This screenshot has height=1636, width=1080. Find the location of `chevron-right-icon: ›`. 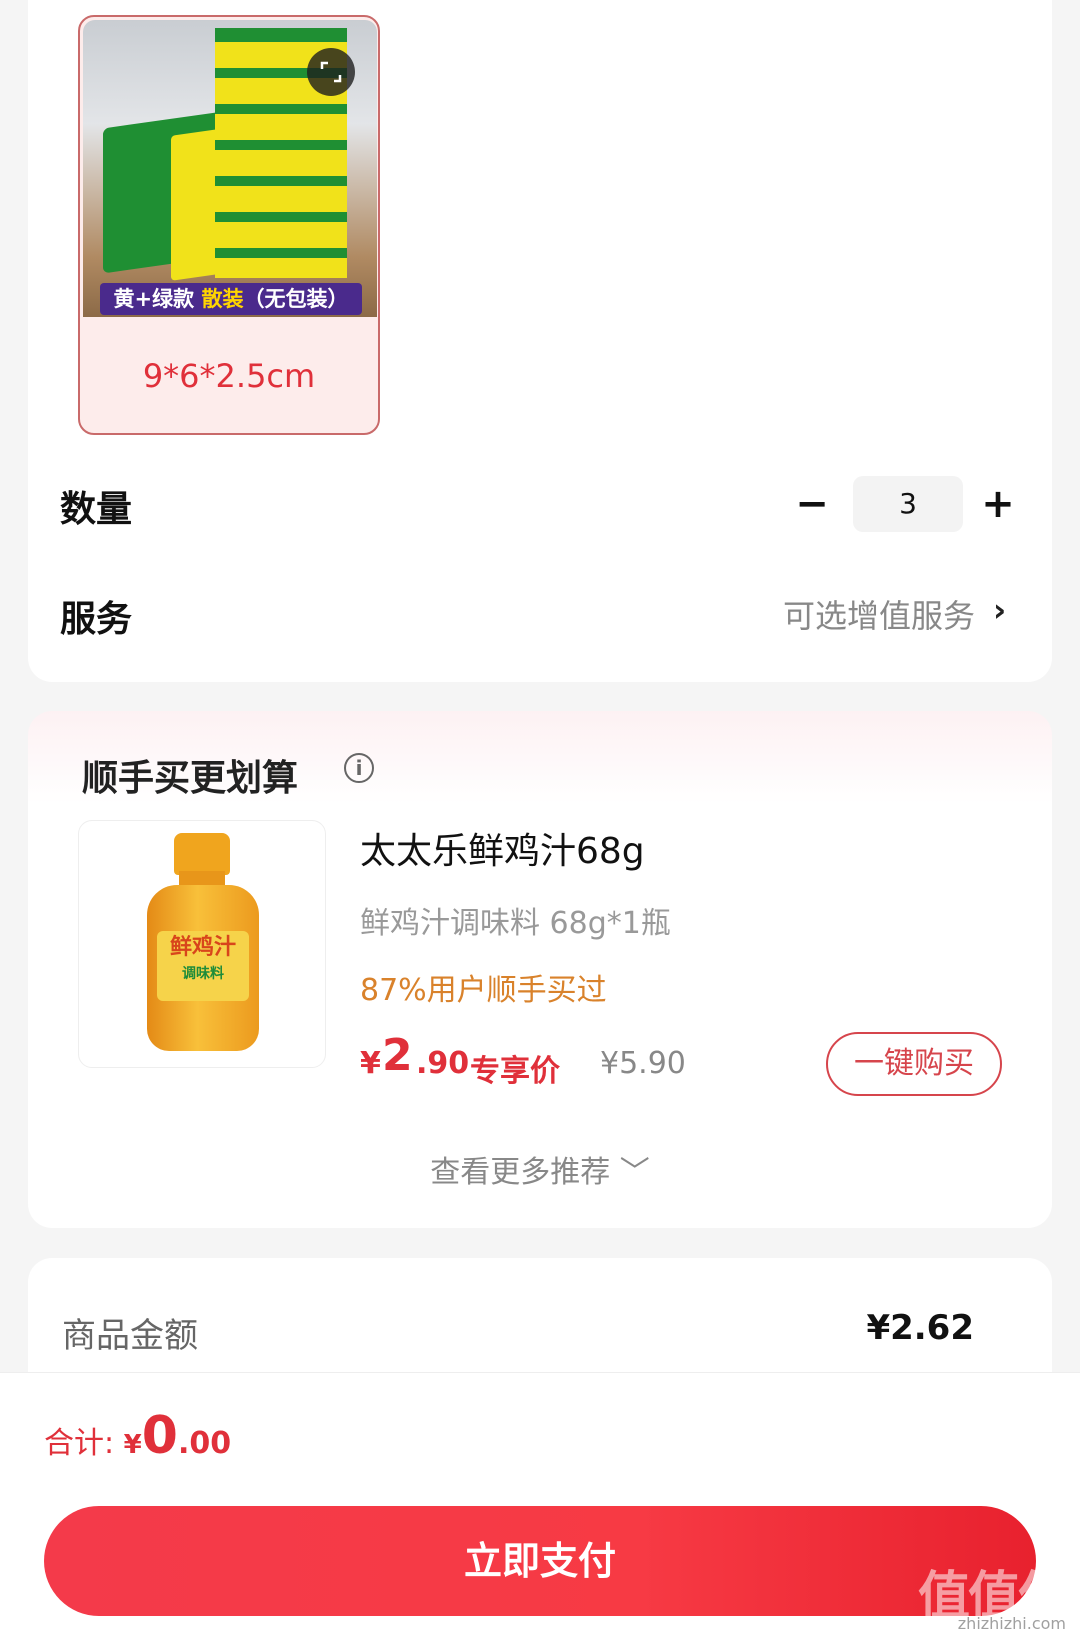

chevron-right-icon: › is located at coordinates (999, 610).